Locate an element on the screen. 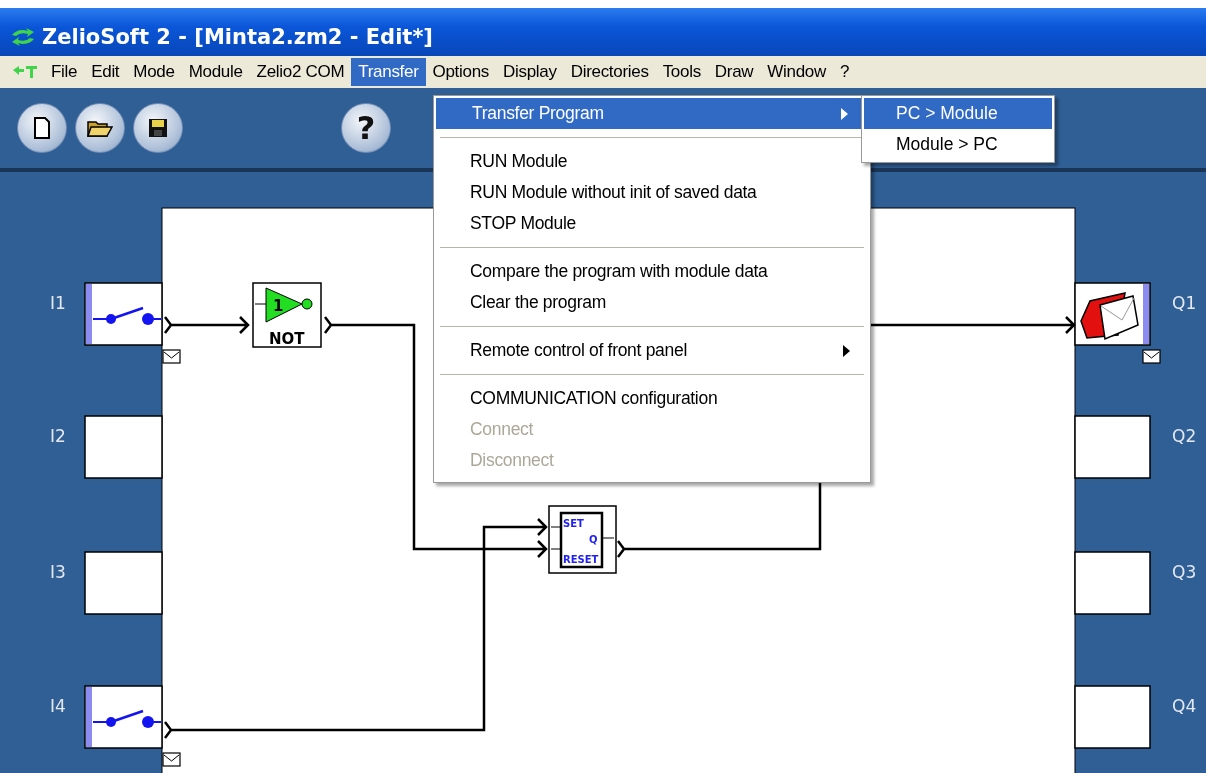  window-title: ZelioSoft 2 - [Minta2.zm2 - Edit*] is located at coordinates (237, 37).